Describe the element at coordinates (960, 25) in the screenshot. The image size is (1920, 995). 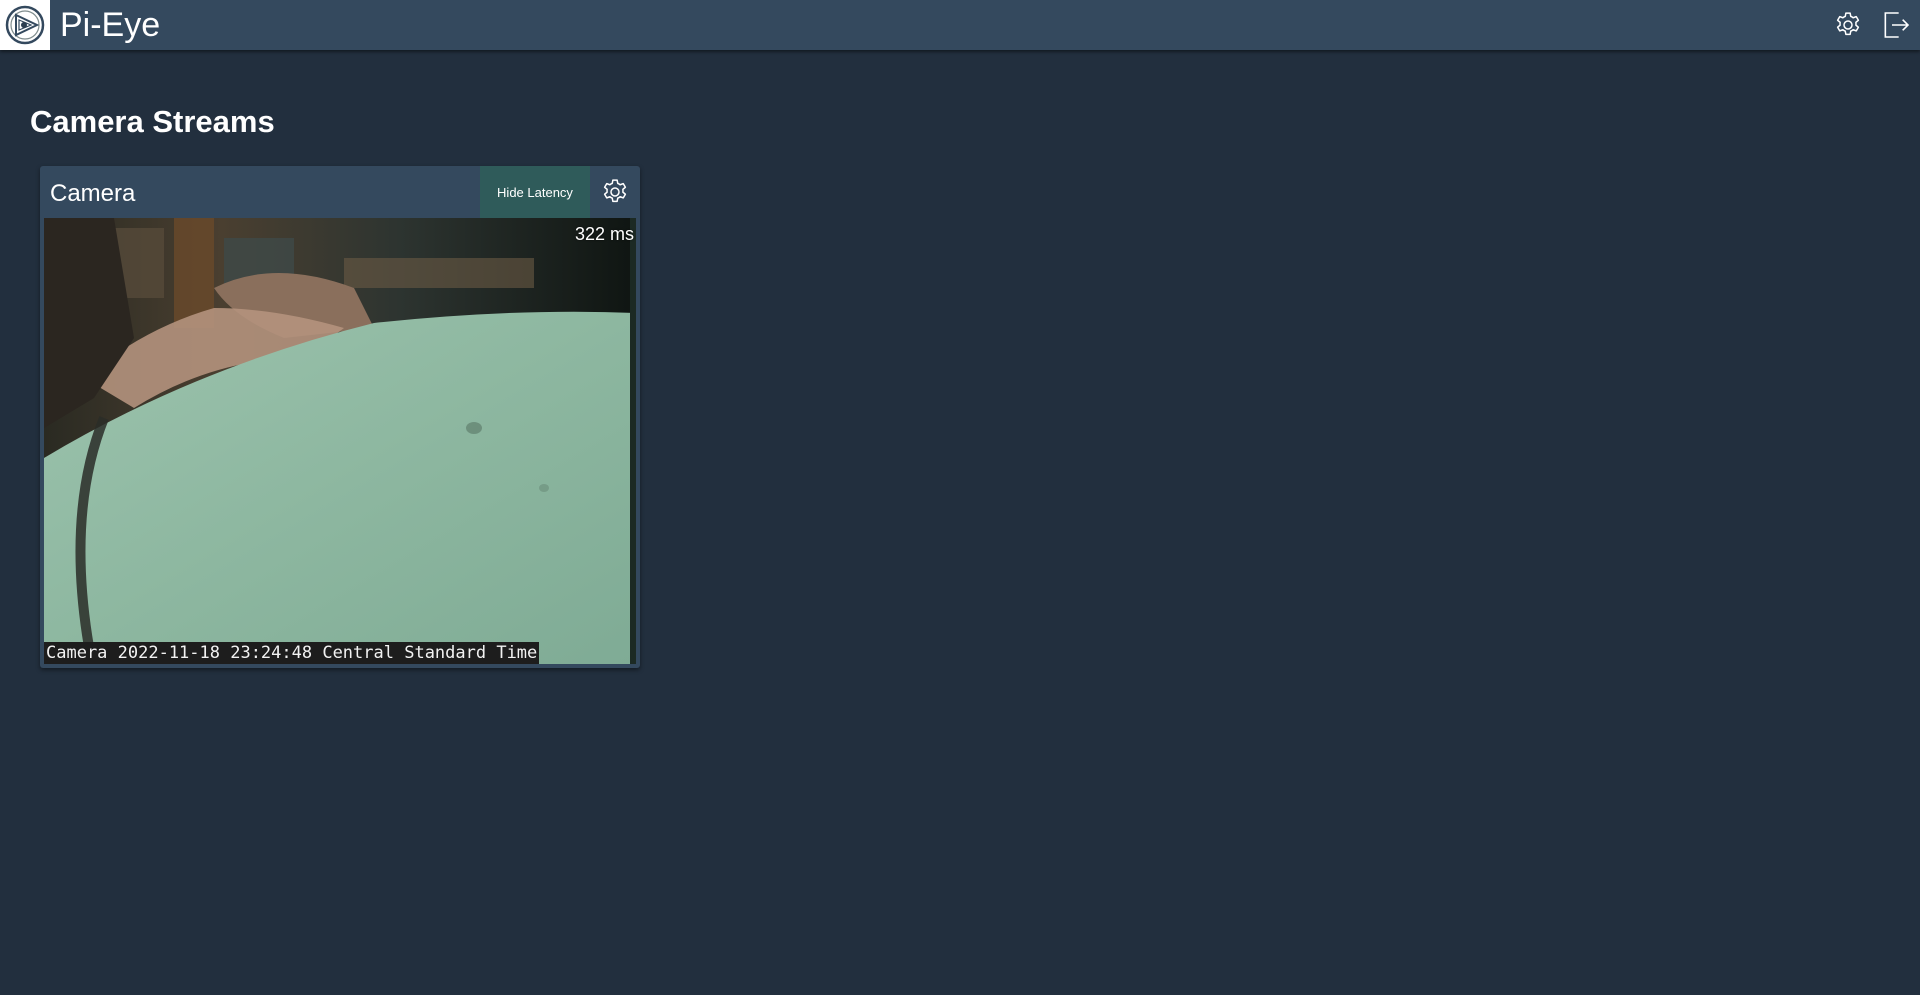
I see `top-bar: Pi-Eye` at that location.